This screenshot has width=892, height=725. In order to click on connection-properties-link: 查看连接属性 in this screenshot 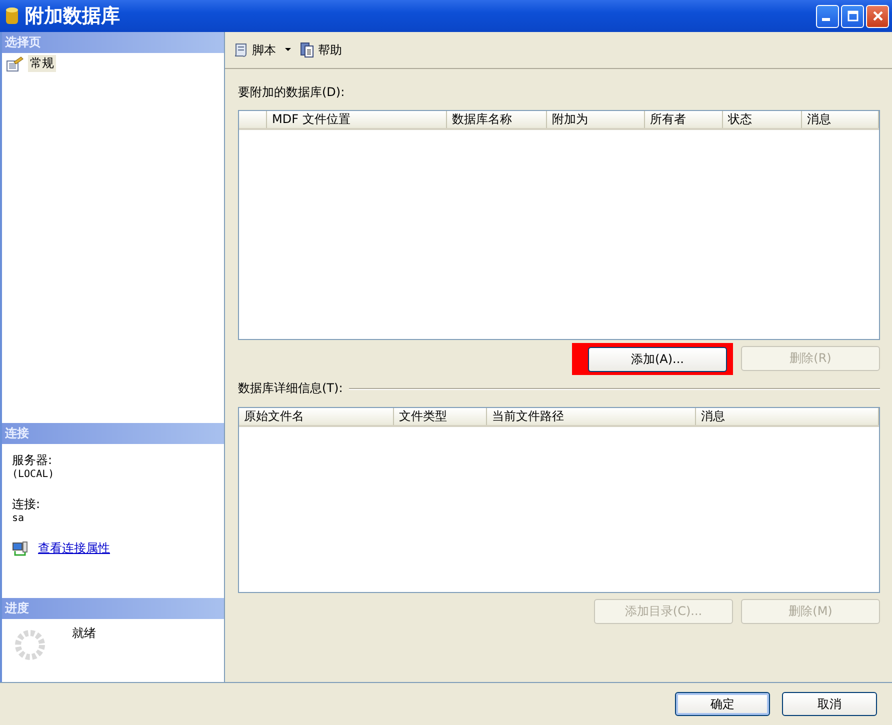, I will do `click(74, 548)`.